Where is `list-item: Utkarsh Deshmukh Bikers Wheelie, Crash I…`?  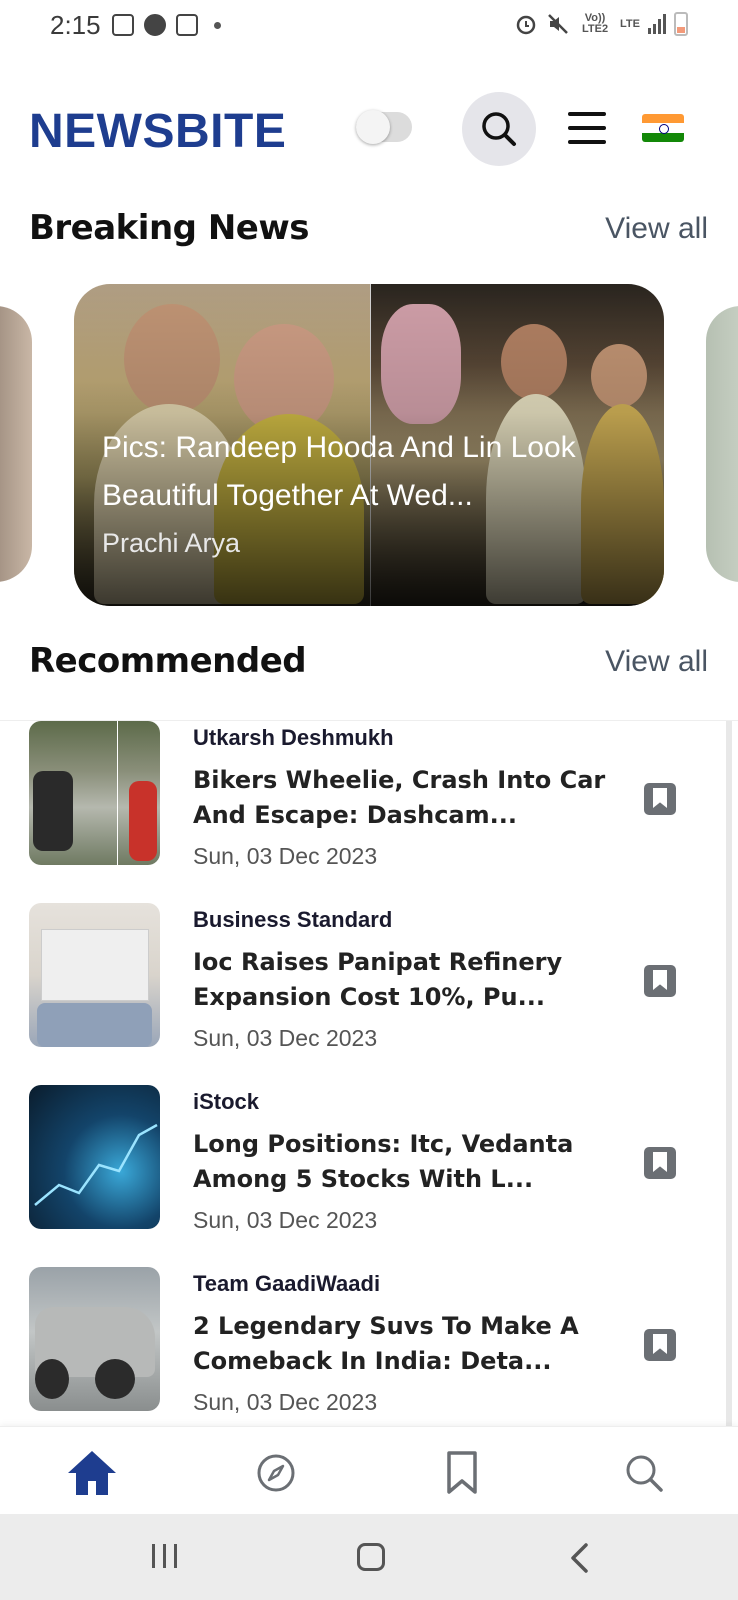 list-item: Utkarsh Deshmukh Bikers Wheelie, Crash I… is located at coordinates (369, 795).